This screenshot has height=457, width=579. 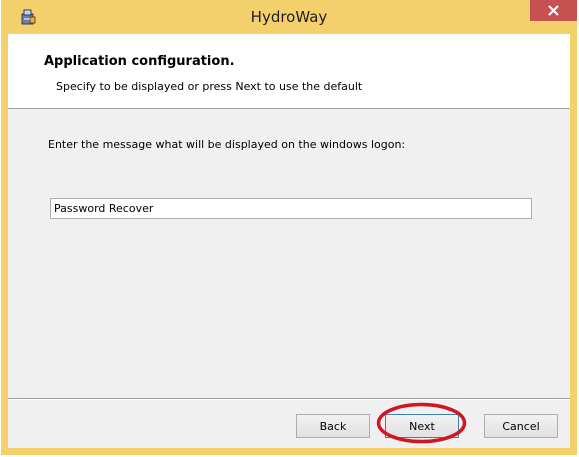 I want to click on page-title: Application configuration., so click(x=139, y=61).